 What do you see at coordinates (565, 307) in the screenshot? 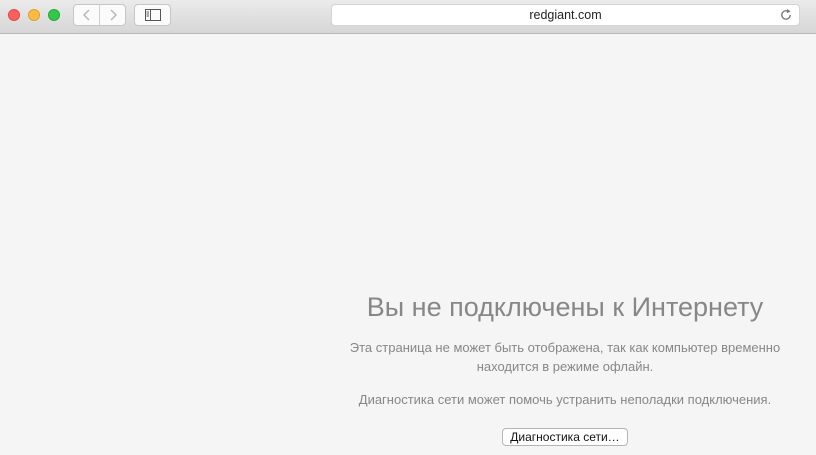
I see `offline-headline: Вы не подключены к Интернету` at bounding box center [565, 307].